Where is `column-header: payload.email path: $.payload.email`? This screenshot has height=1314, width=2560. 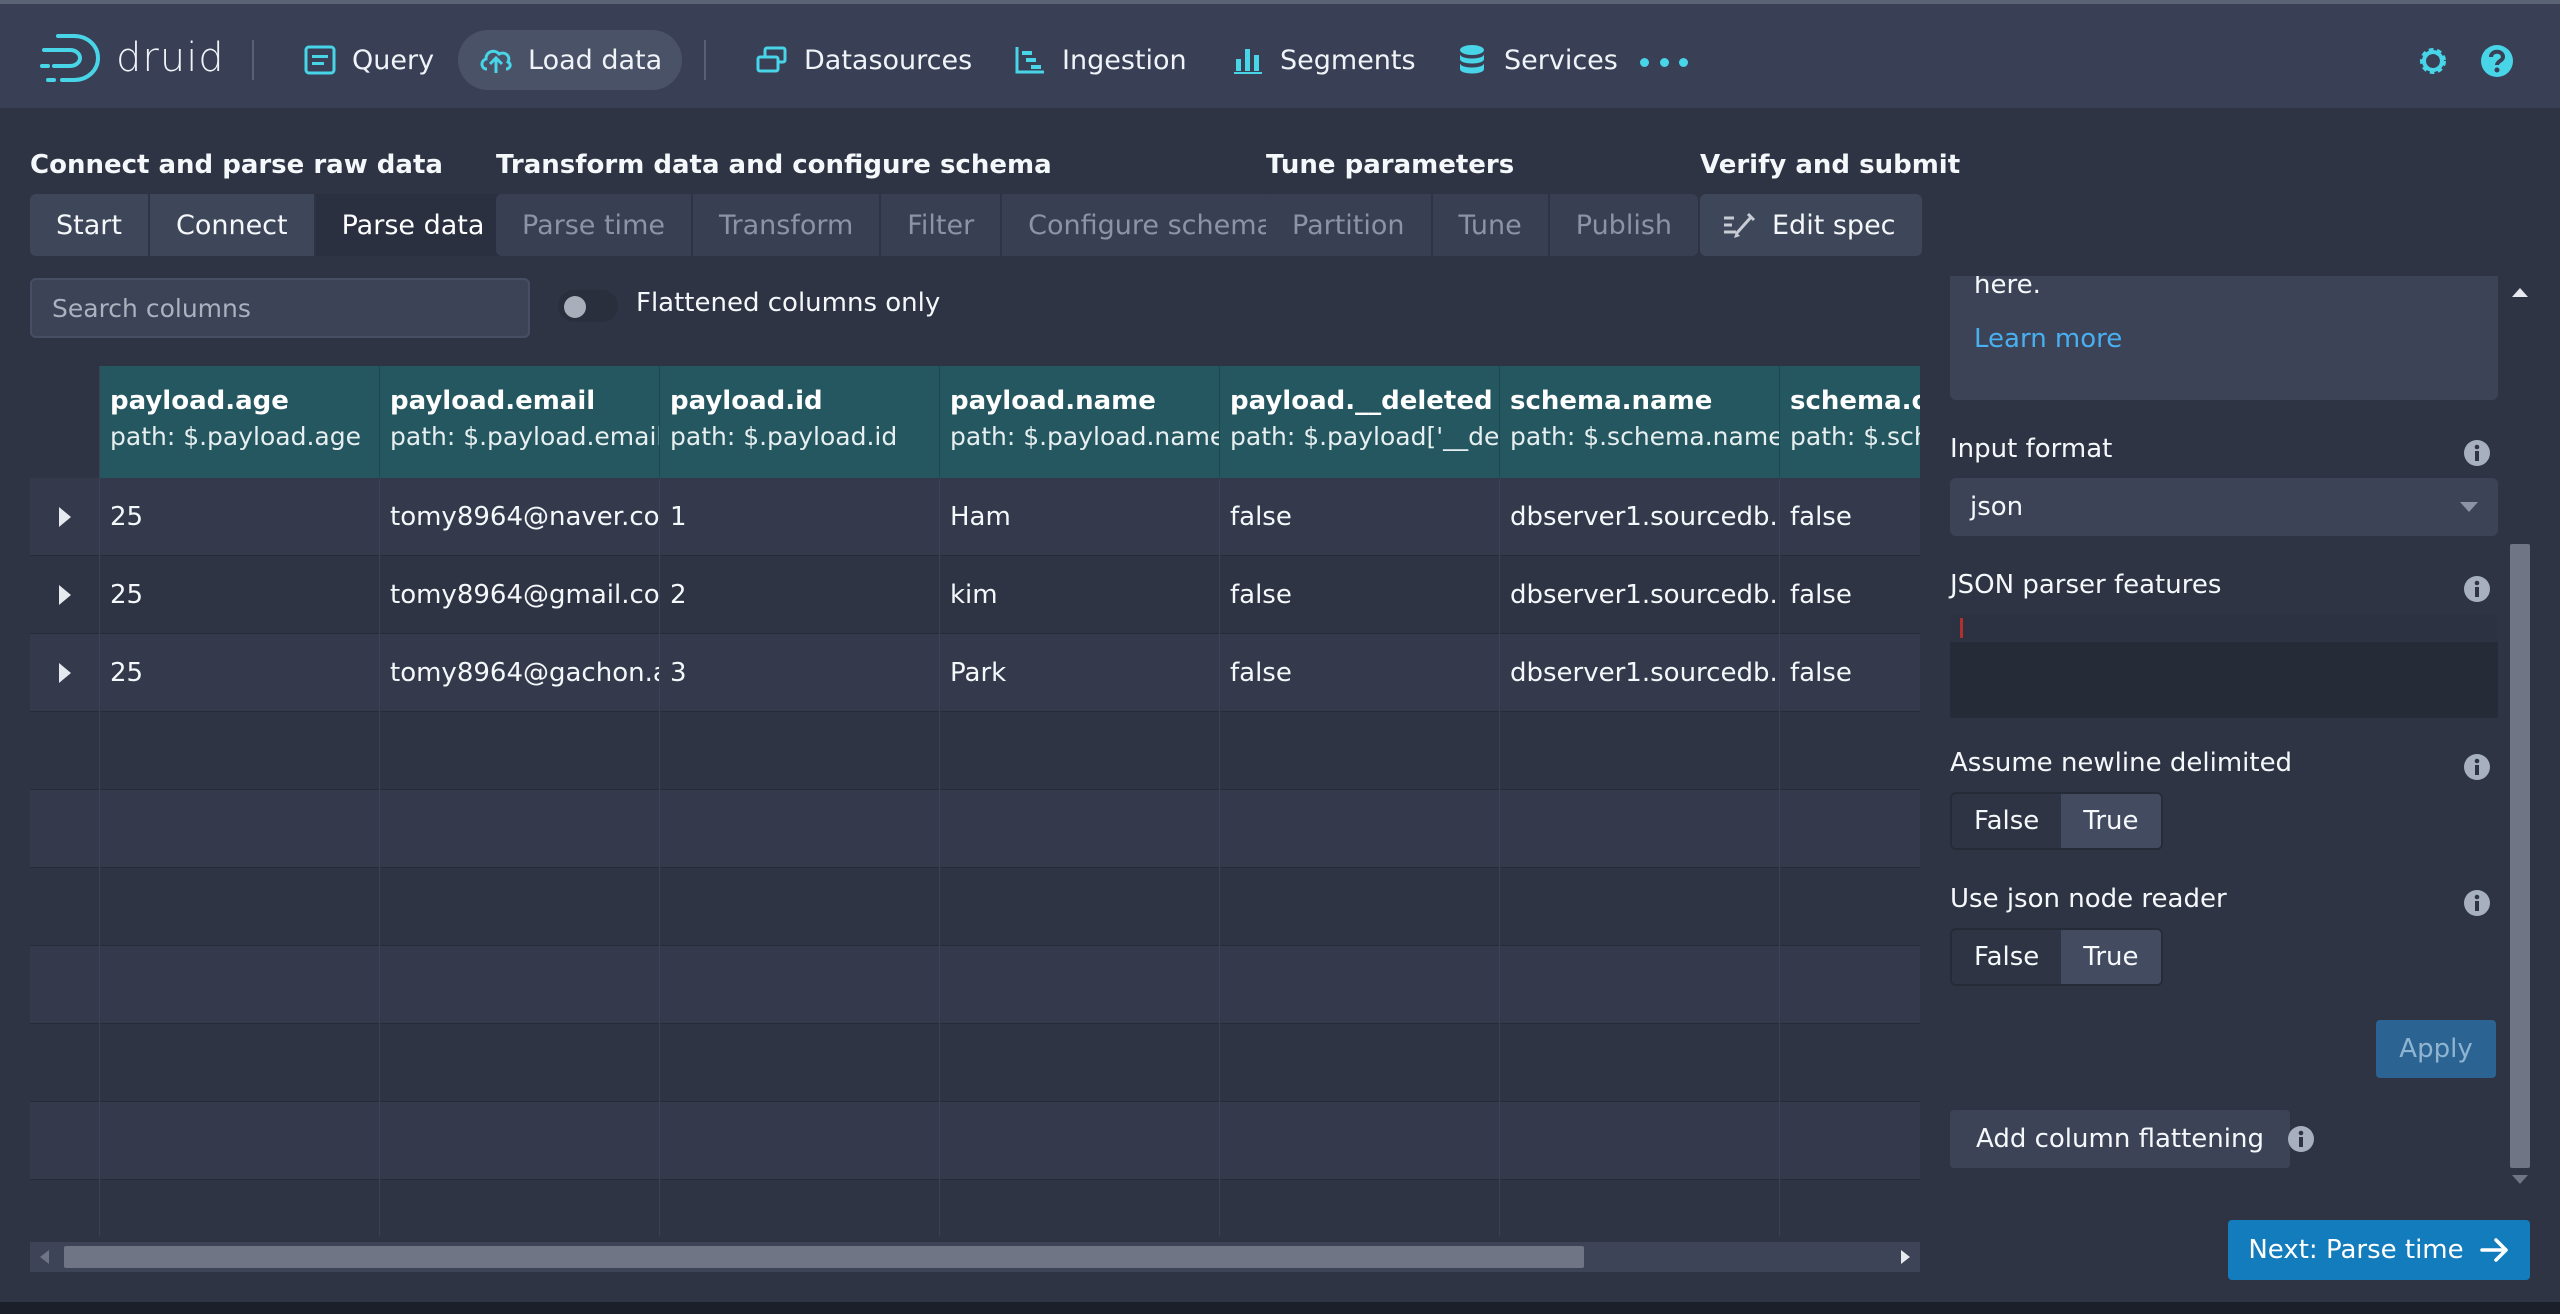
column-header: payload.email path: $.payload.email is located at coordinates (520, 422).